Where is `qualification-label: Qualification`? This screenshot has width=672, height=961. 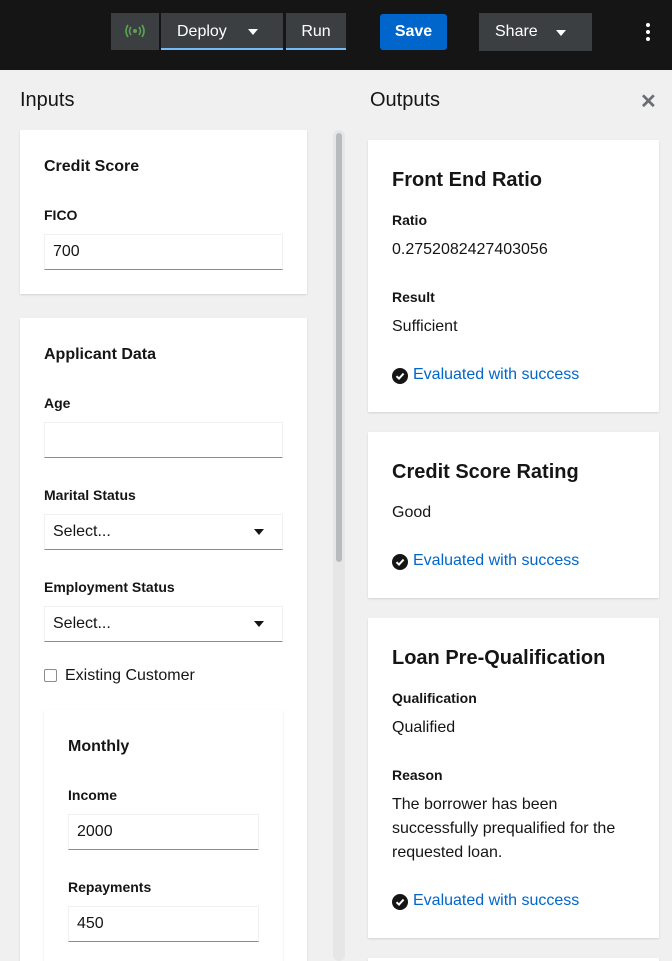 qualification-label: Qualification is located at coordinates (434, 698).